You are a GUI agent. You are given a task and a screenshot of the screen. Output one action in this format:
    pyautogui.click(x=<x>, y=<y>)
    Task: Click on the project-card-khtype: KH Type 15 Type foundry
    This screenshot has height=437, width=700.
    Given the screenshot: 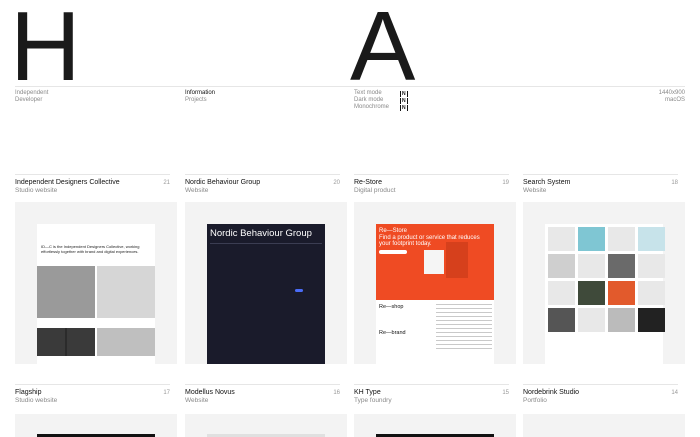 What is the action you would take?
    pyautogui.click(x=431, y=394)
    